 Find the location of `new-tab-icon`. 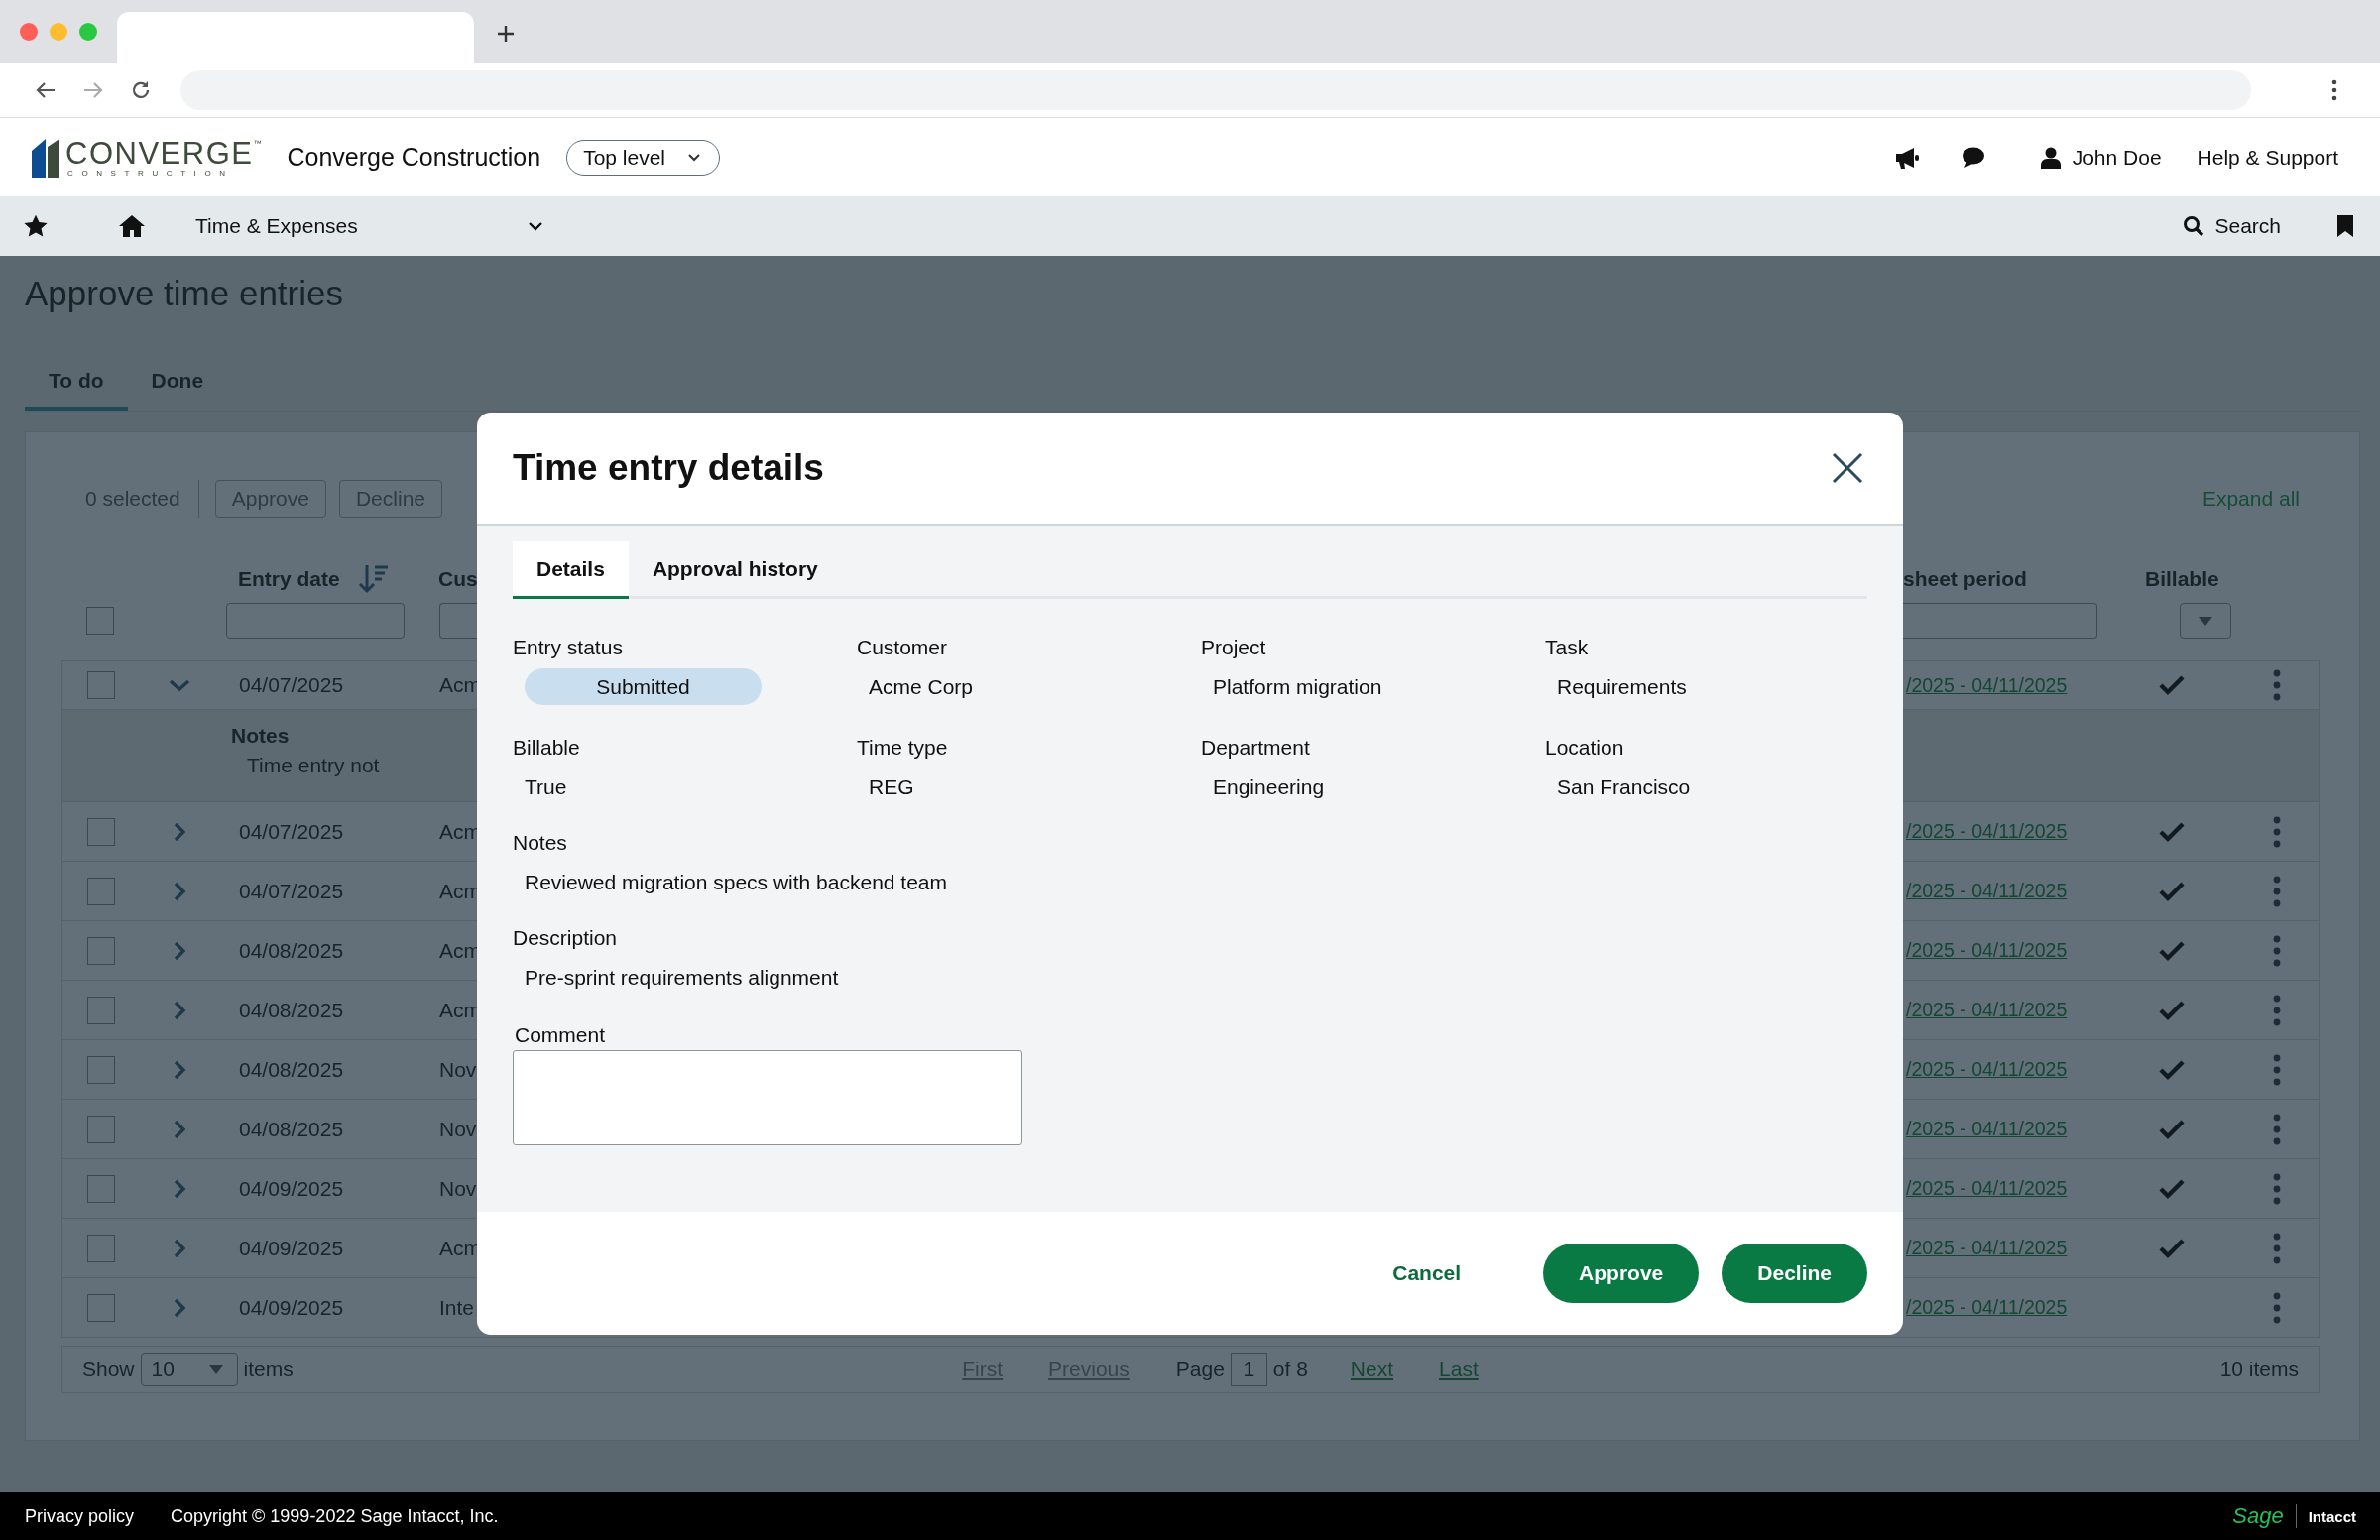

new-tab-icon is located at coordinates (506, 34).